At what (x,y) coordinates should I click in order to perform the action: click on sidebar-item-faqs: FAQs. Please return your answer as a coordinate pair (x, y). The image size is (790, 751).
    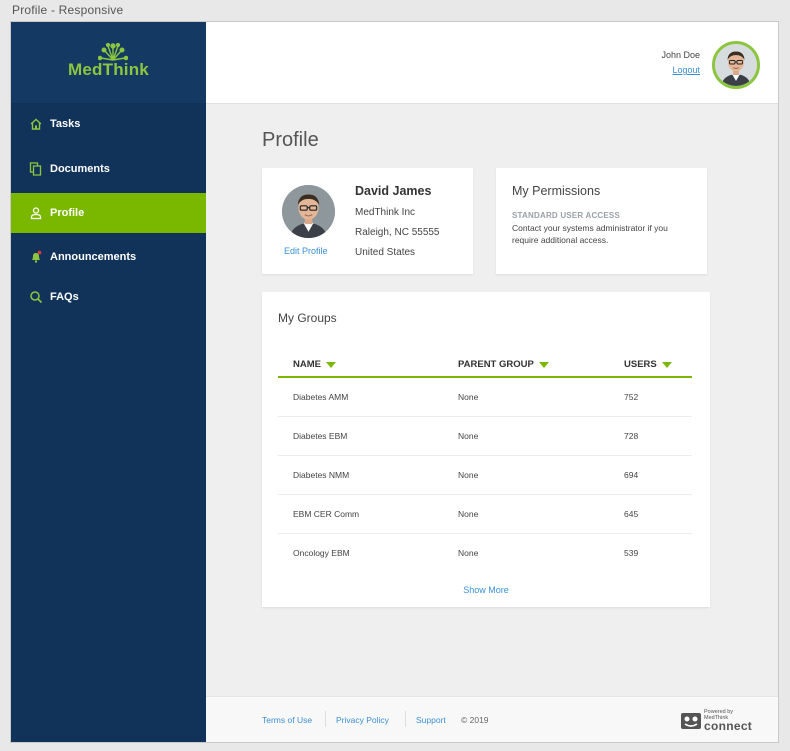
    Looking at the image, I should click on (108, 297).